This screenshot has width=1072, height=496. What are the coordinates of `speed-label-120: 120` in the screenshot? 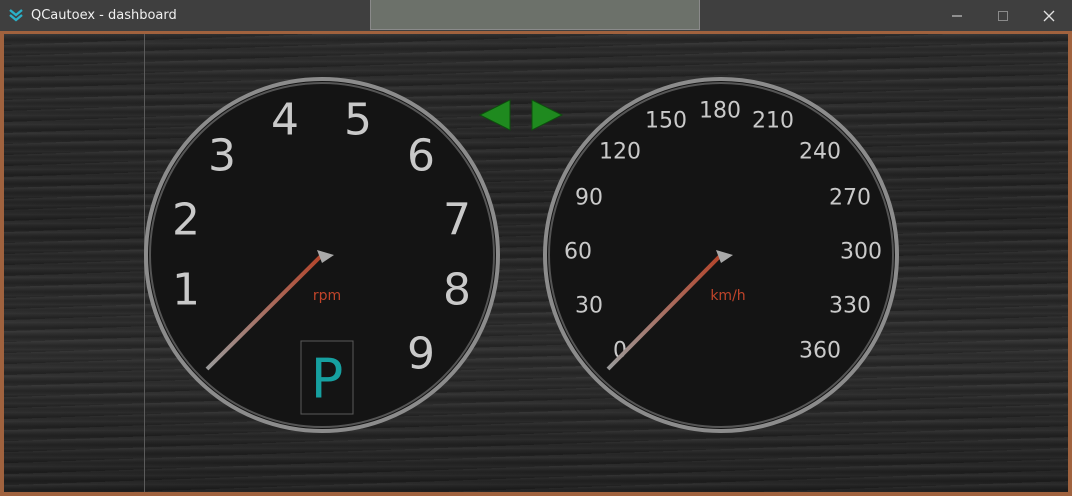 It's located at (620, 152).